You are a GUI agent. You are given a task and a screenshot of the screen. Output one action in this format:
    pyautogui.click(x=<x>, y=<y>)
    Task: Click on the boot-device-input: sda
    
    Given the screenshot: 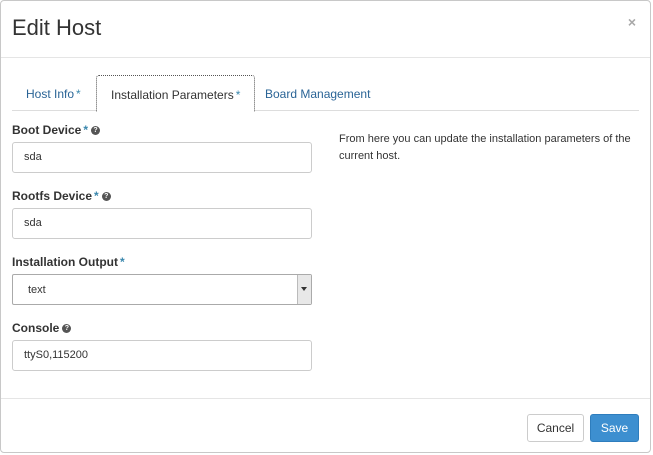 What is the action you would take?
    pyautogui.click(x=162, y=157)
    